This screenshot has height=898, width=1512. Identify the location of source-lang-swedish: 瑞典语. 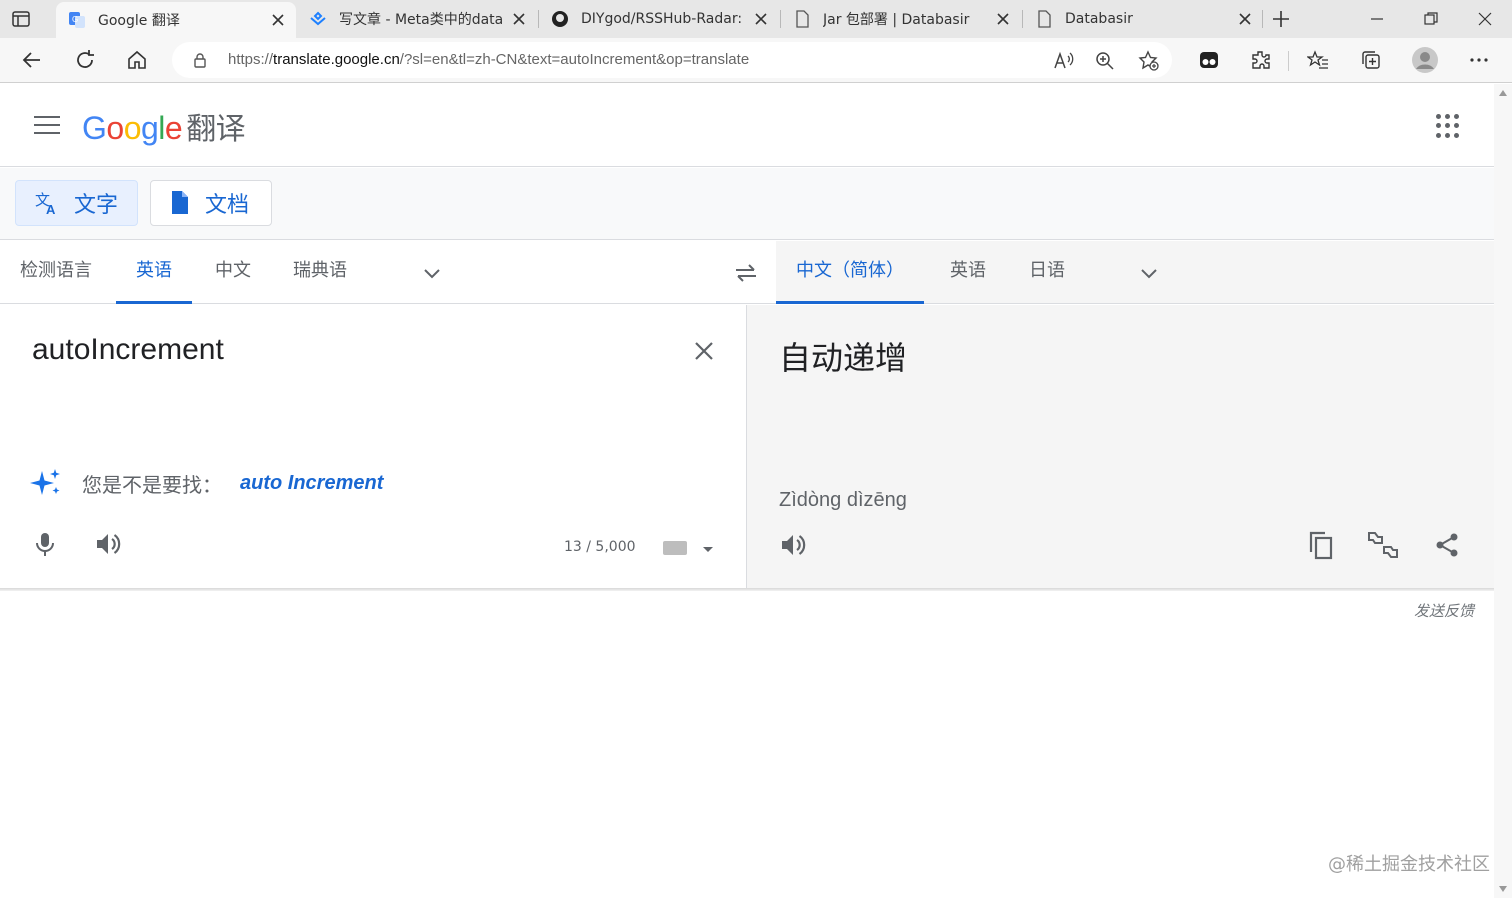
(320, 272).